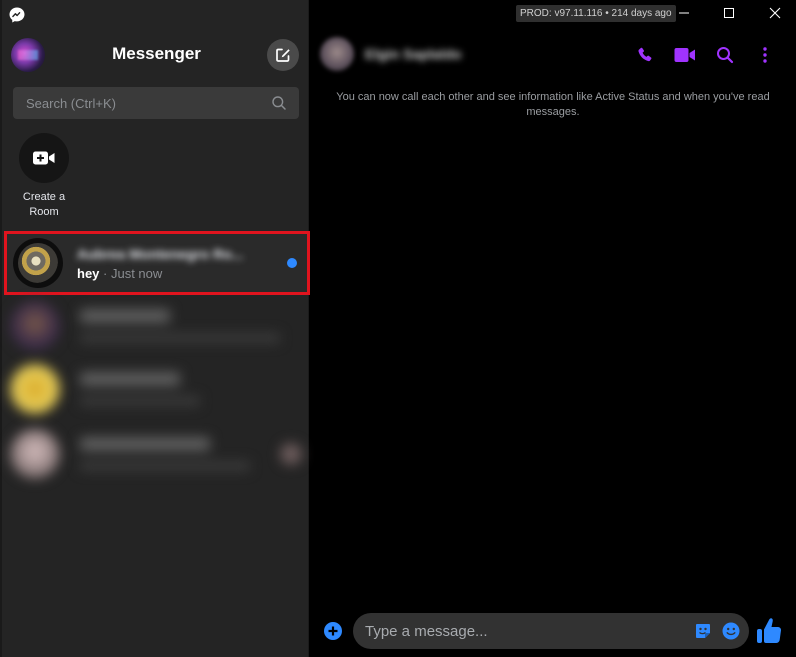 This screenshot has height=657, width=796. Describe the element at coordinates (596, 13) in the screenshot. I see `version-badge: PROD: v97.11.116 • 214 days ago` at that location.